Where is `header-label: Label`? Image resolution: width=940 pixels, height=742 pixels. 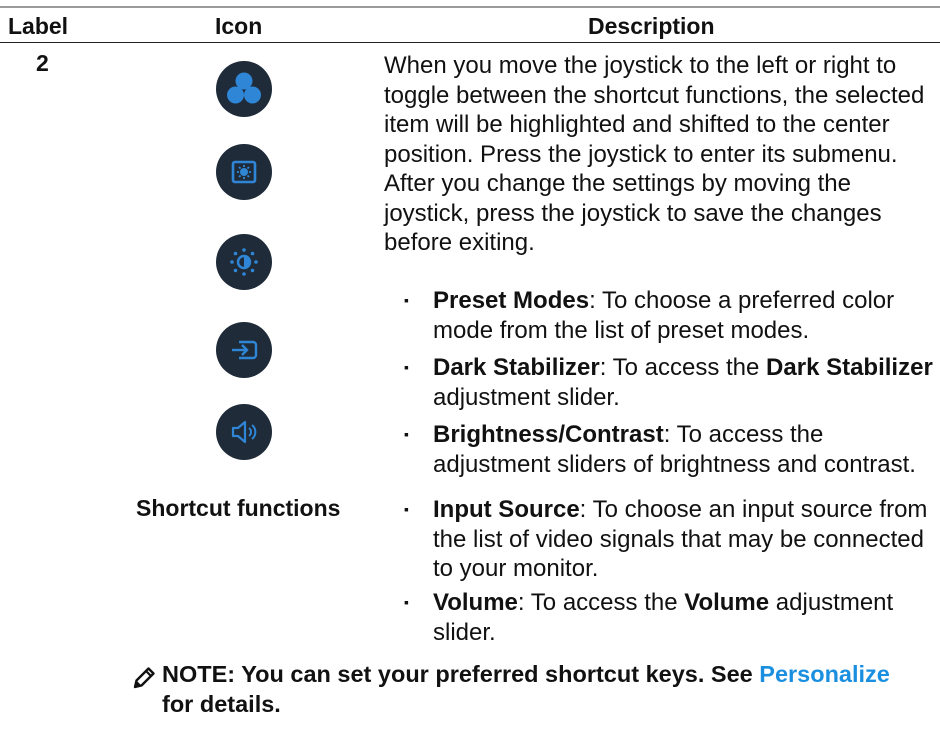 header-label: Label is located at coordinates (38, 26).